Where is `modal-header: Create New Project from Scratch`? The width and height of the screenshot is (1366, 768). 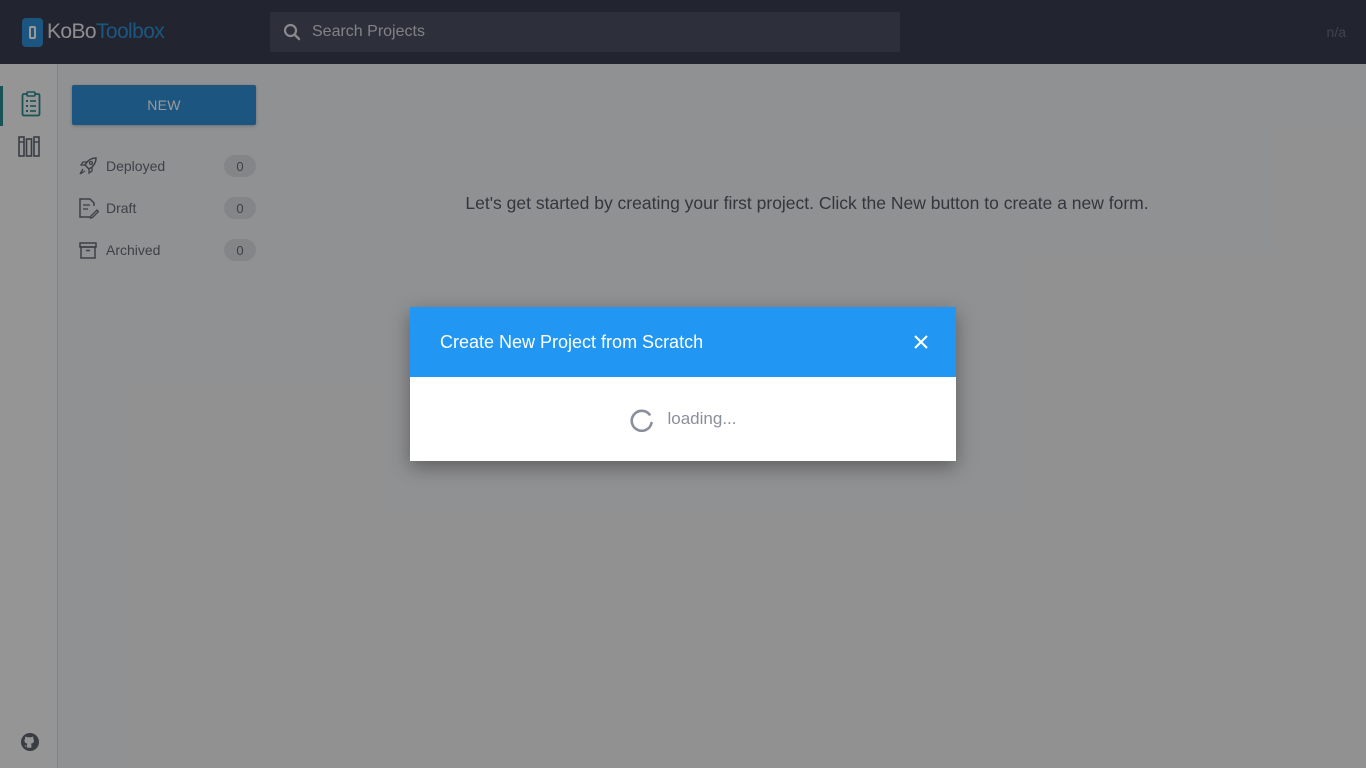 modal-header: Create New Project from Scratch is located at coordinates (683, 342).